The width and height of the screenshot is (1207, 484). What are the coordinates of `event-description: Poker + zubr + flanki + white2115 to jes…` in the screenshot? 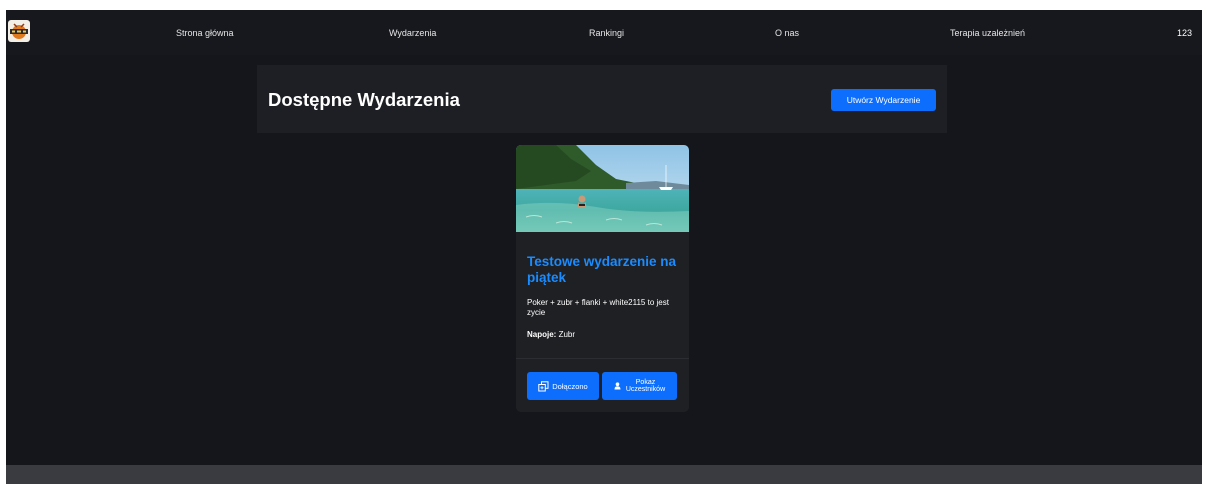 It's located at (598, 307).